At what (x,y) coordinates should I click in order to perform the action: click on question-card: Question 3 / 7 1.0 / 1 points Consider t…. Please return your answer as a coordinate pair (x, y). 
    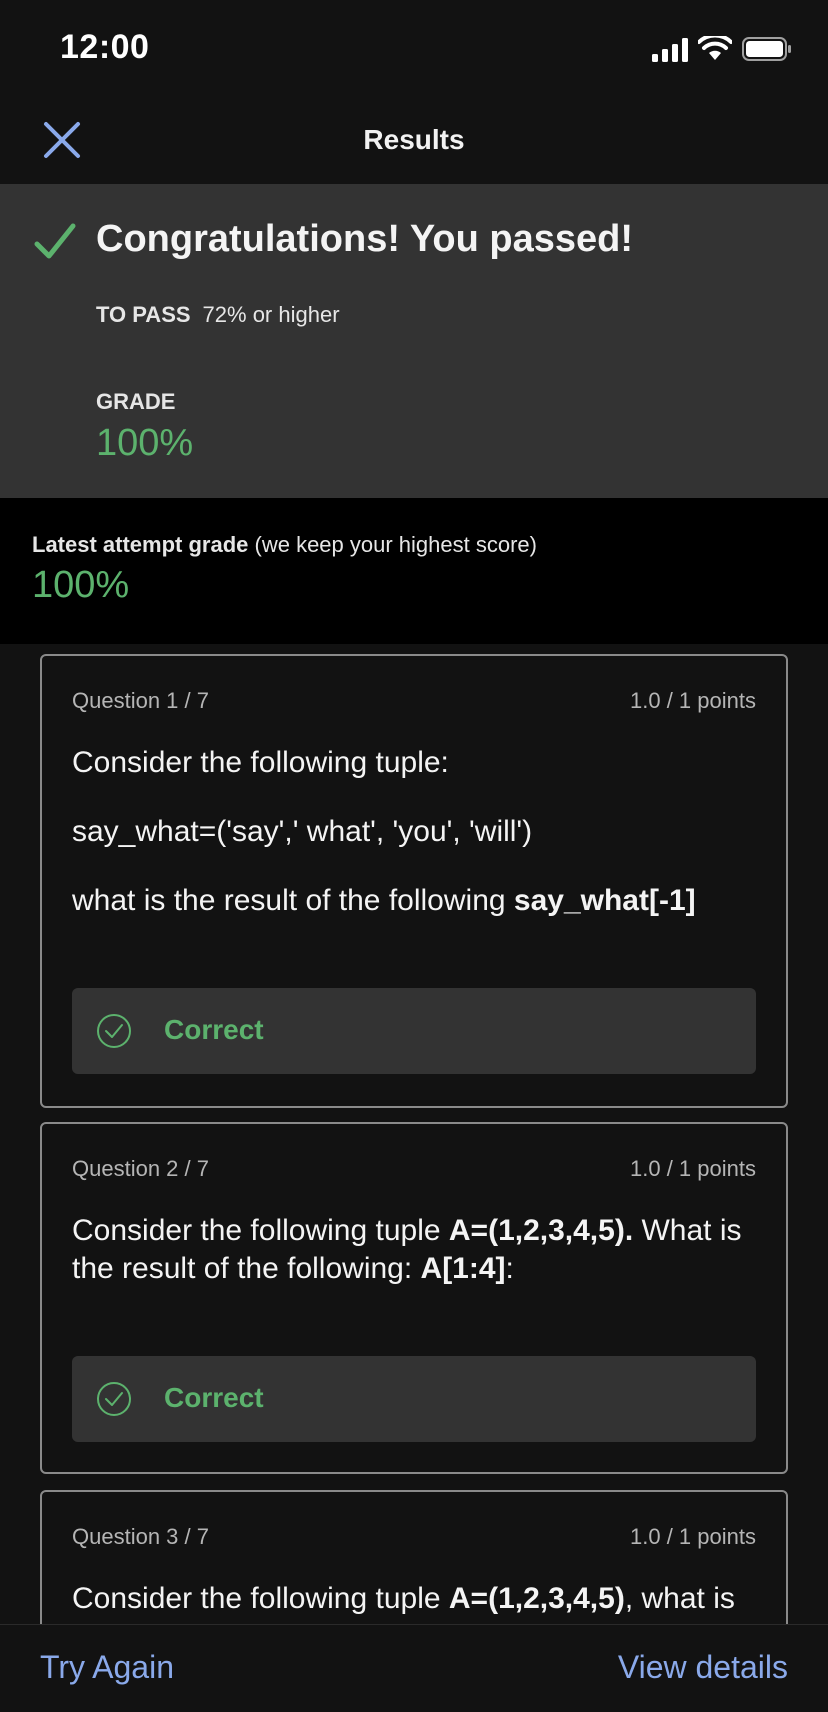
    Looking at the image, I should click on (414, 1557).